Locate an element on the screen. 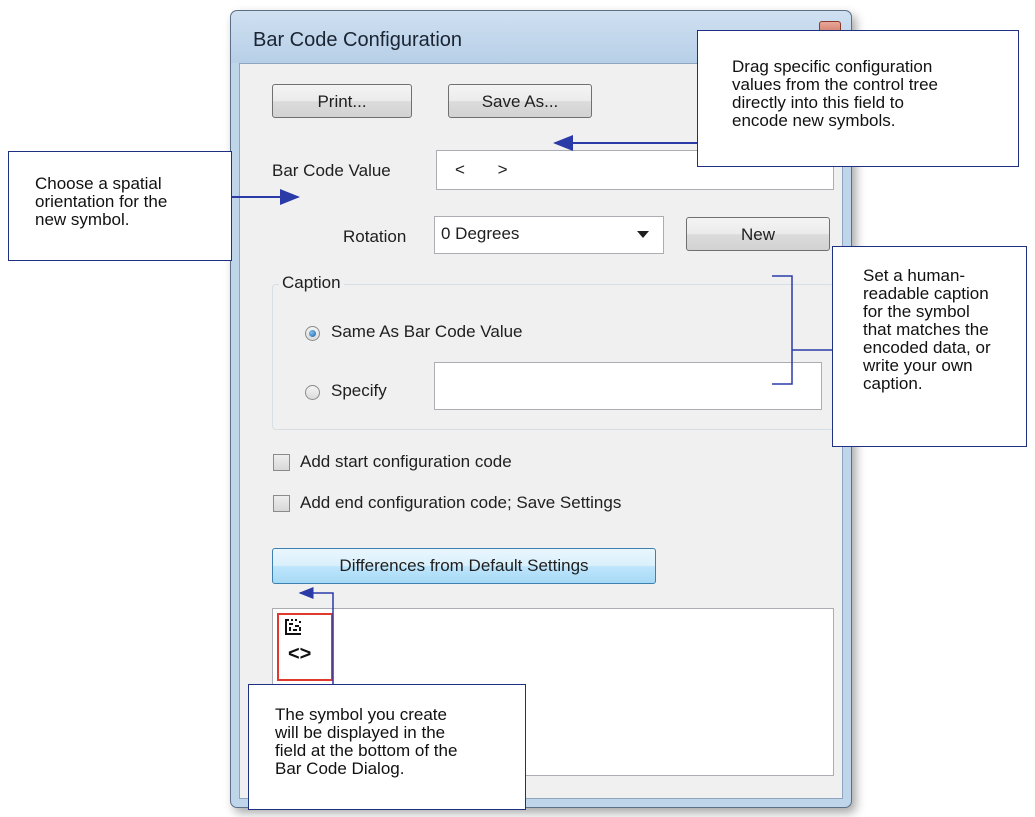 The image size is (1035, 817). callout-text: that matches the is located at coordinates (926, 329).